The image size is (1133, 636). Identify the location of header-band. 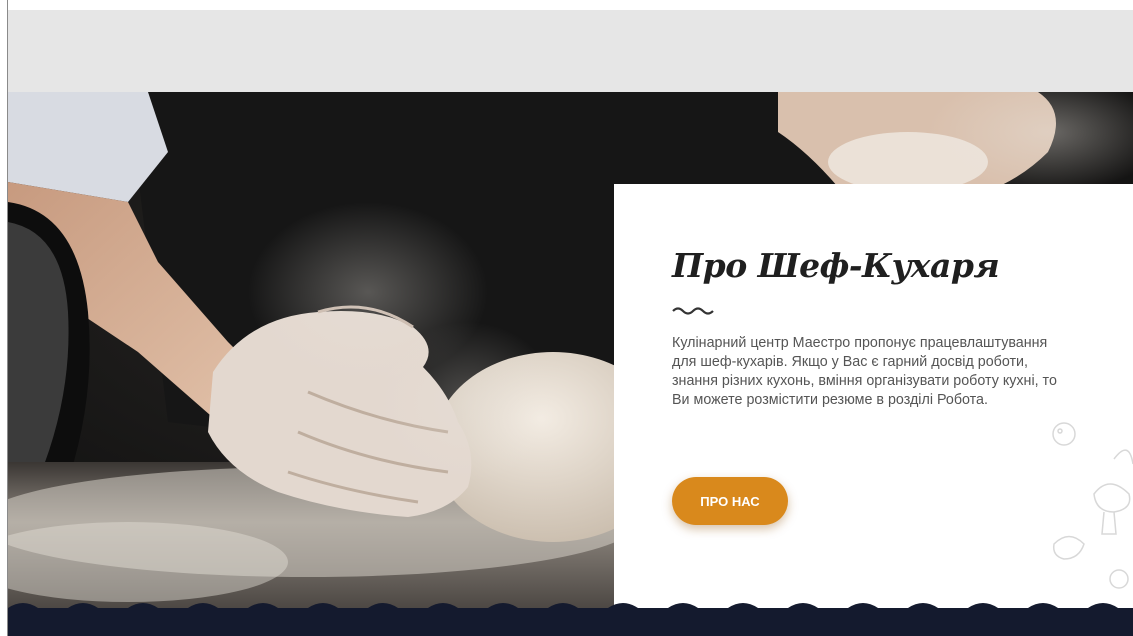
(570, 51).